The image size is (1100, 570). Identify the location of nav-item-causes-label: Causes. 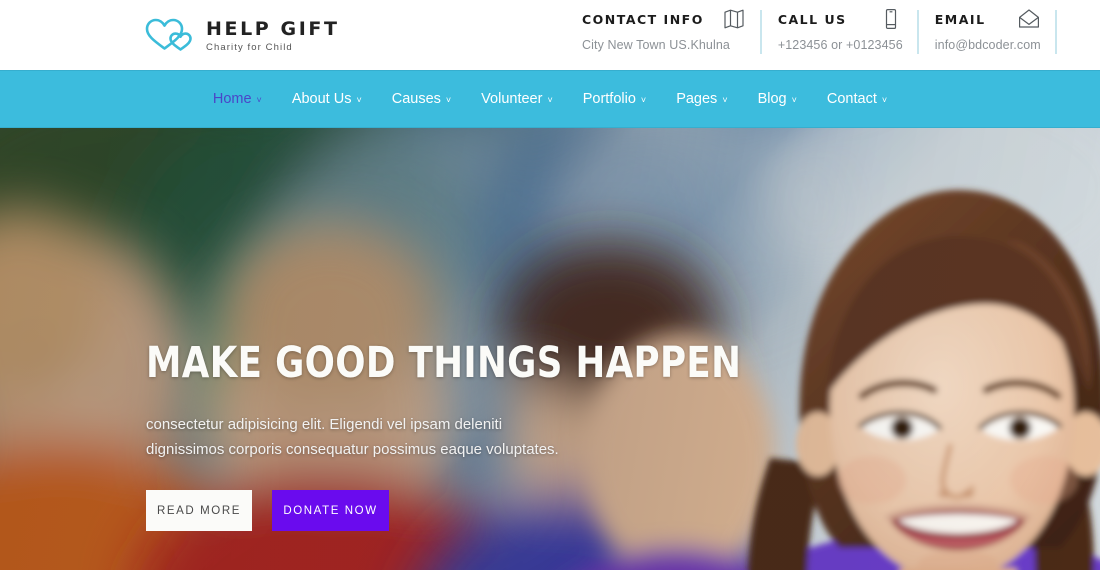
(416, 99).